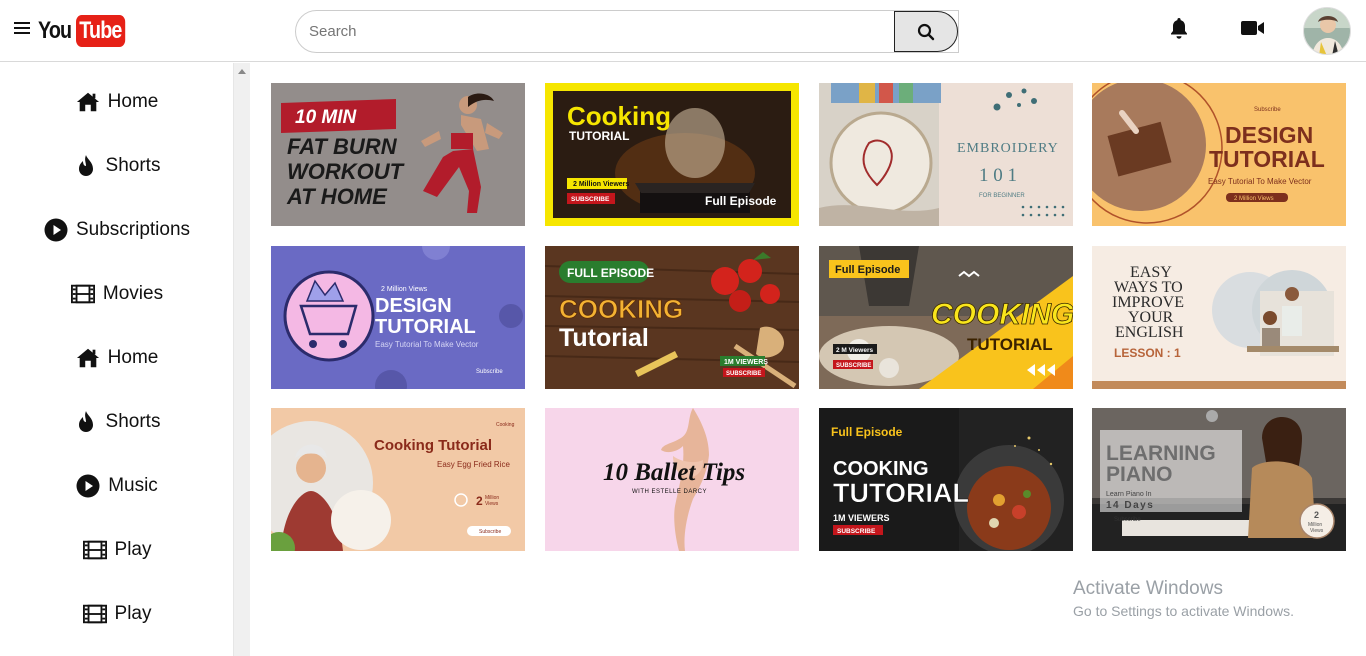 This screenshot has width=1366, height=656. I want to click on thumb-line4: AT HOME, so click(337, 196).